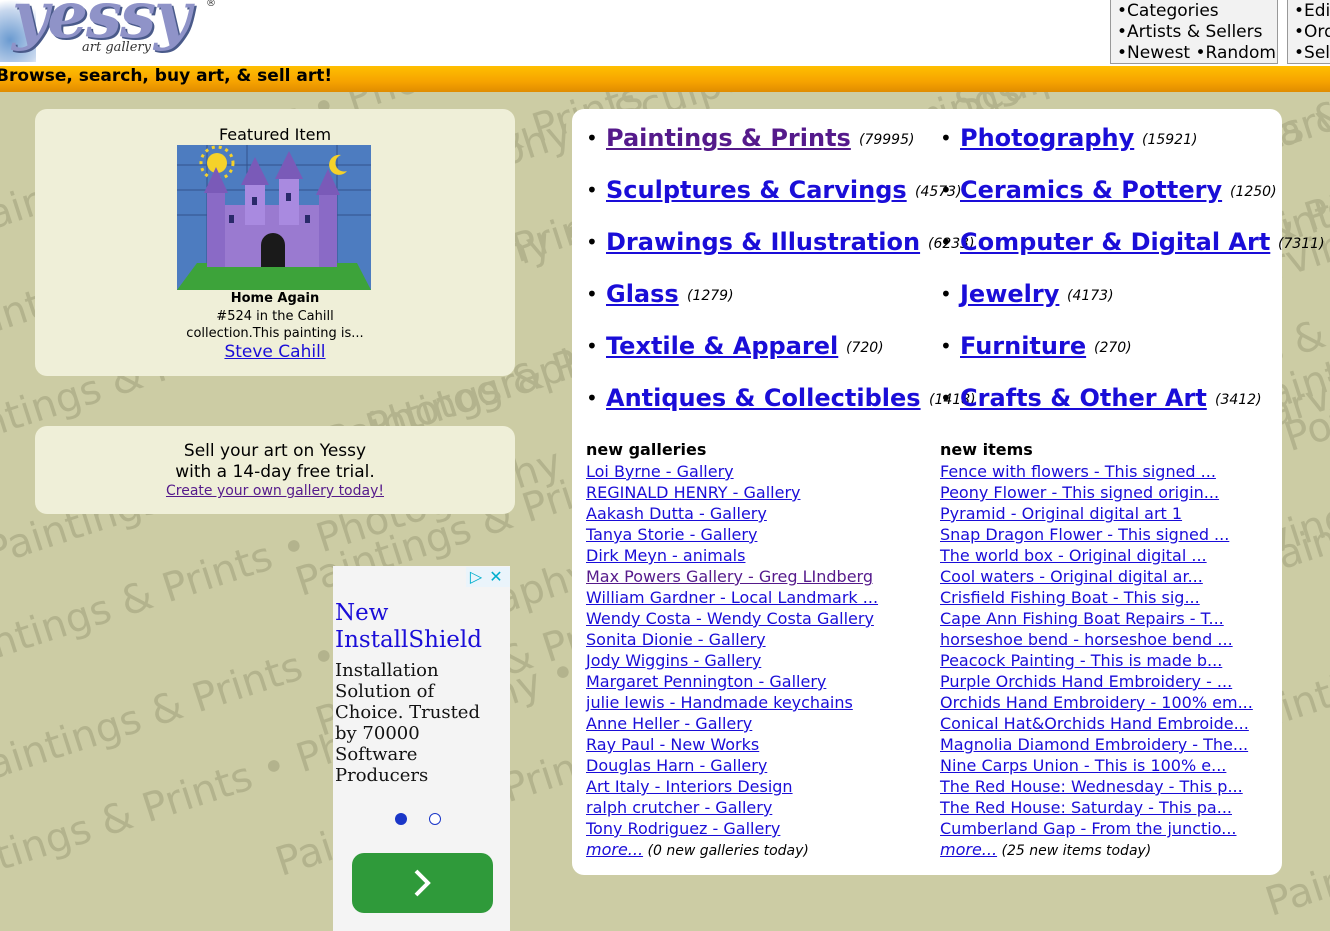 This screenshot has height=931, width=1330. I want to click on gallery-link: Max Powers Gallery - Greg LIndberg, so click(732, 576).